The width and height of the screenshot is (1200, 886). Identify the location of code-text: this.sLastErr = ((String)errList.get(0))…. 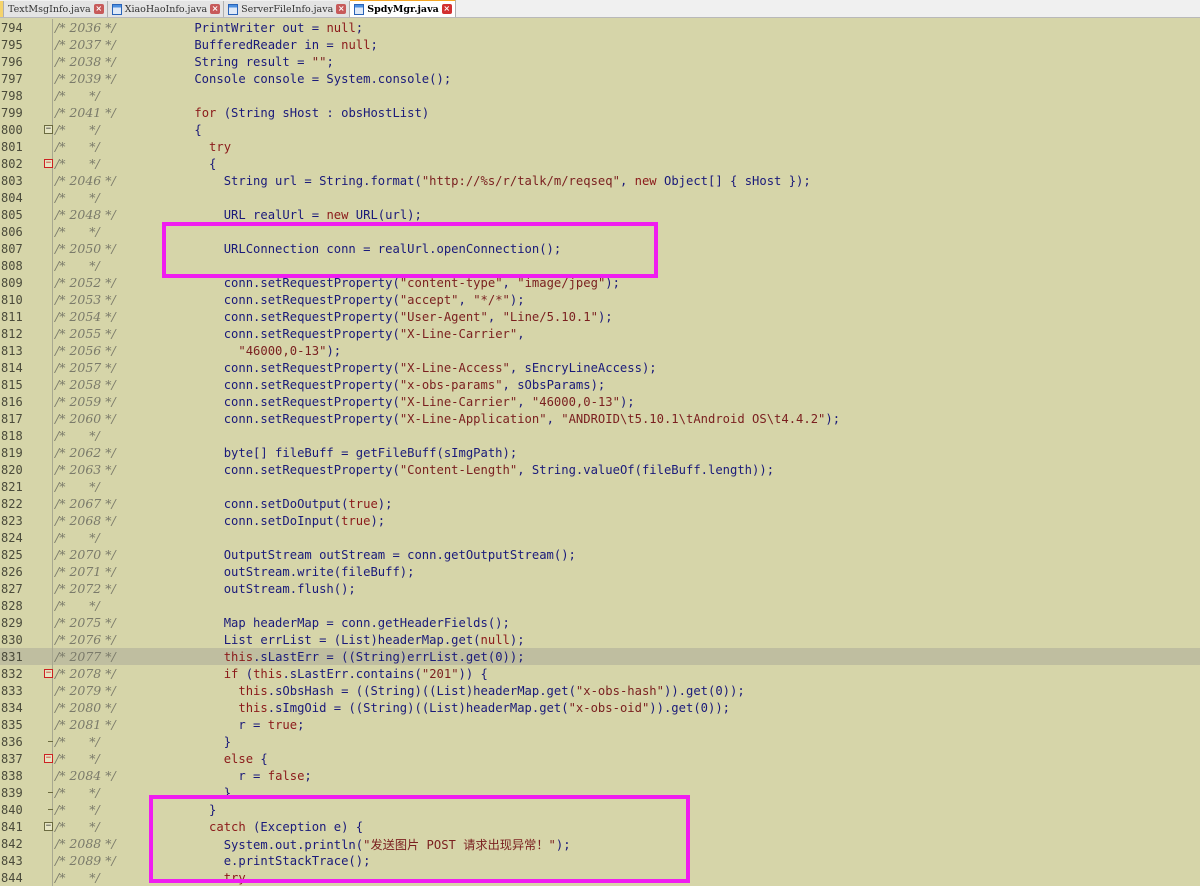
(374, 656).